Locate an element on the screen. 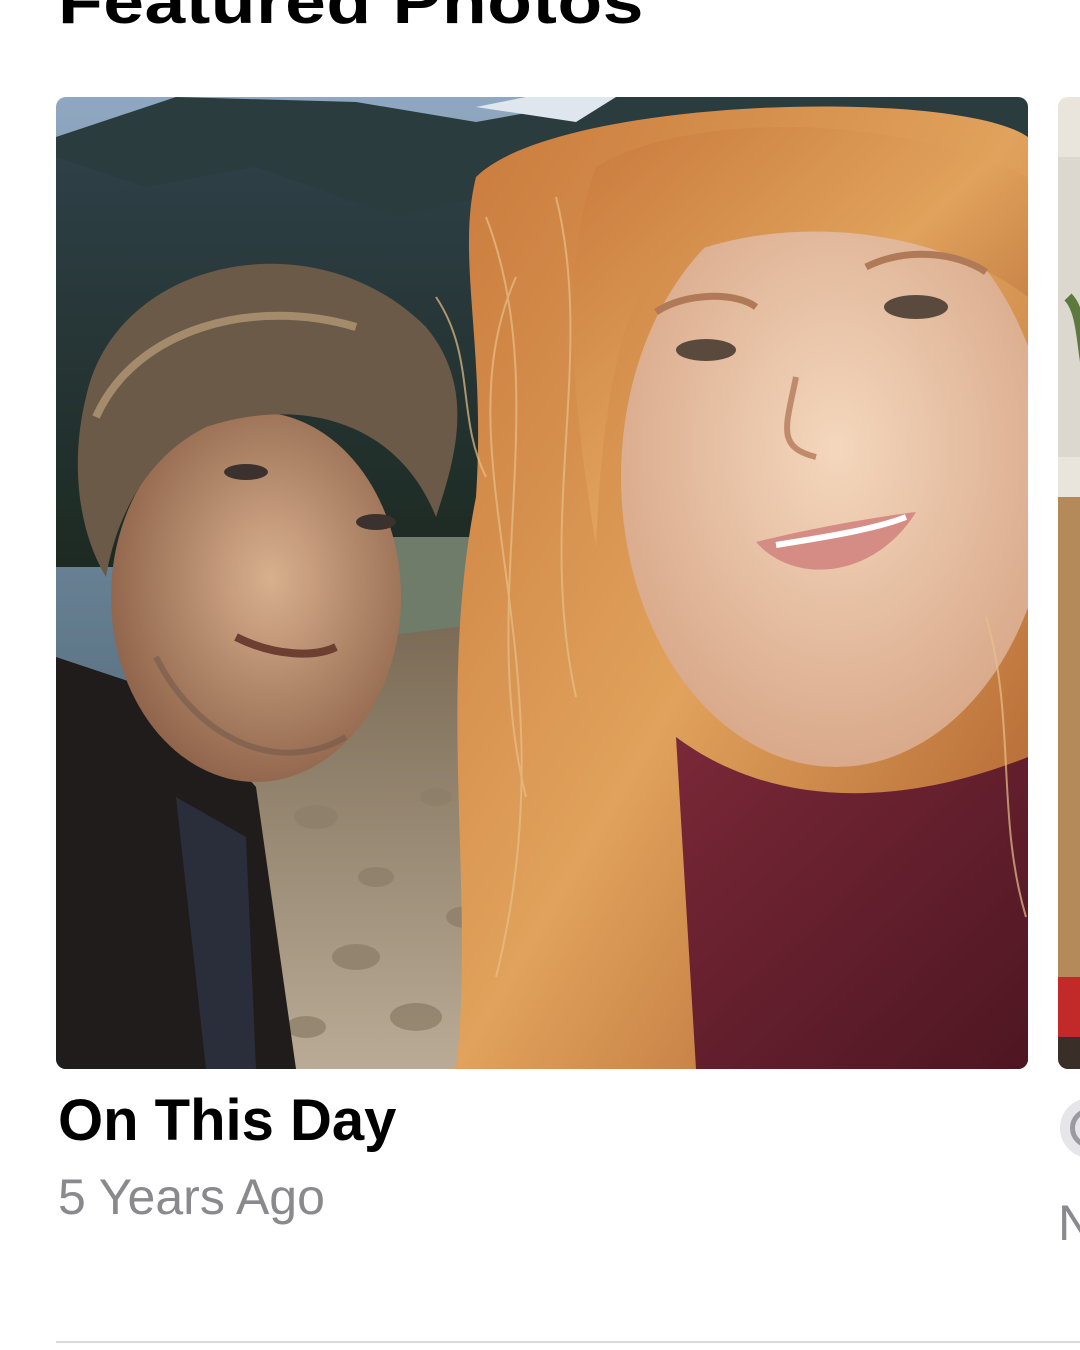  next-photo-card is located at coordinates (1069, 583).